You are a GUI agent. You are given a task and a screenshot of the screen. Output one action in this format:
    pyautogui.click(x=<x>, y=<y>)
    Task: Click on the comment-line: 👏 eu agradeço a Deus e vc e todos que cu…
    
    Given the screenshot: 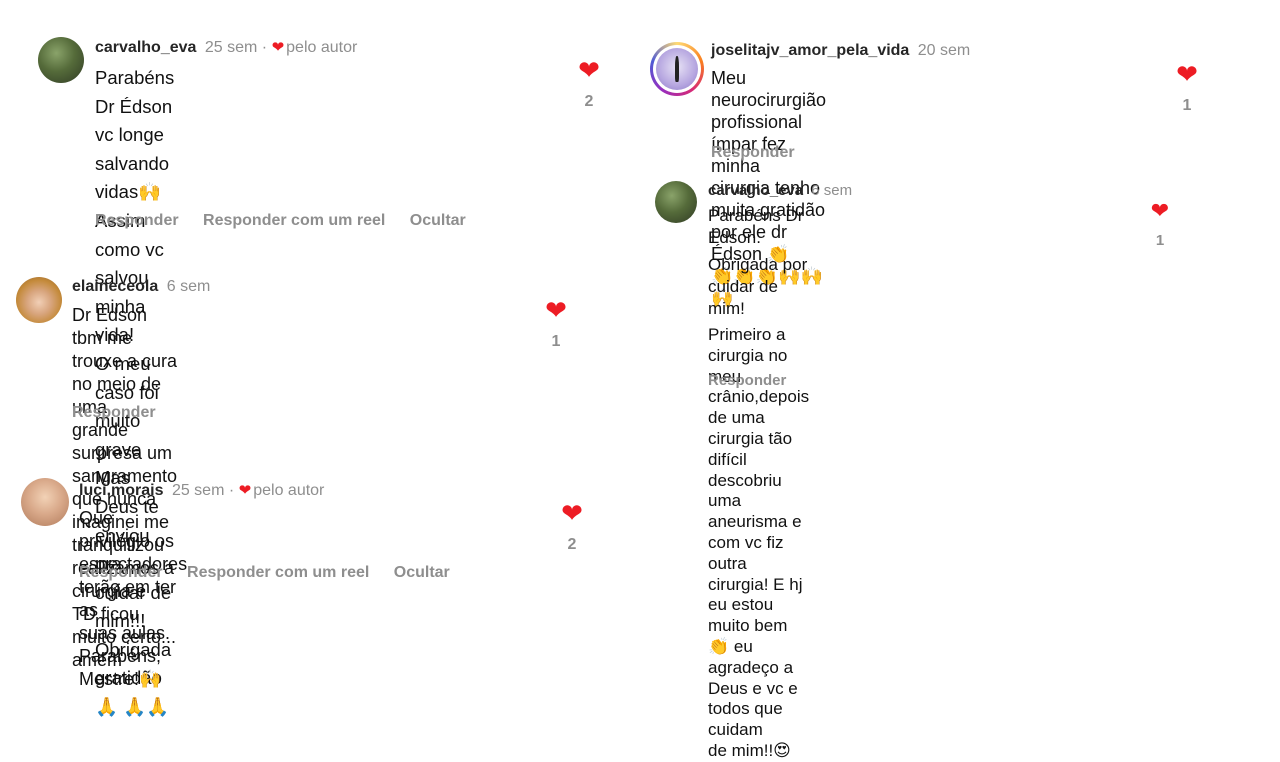 What is the action you would take?
    pyautogui.click(x=753, y=688)
    